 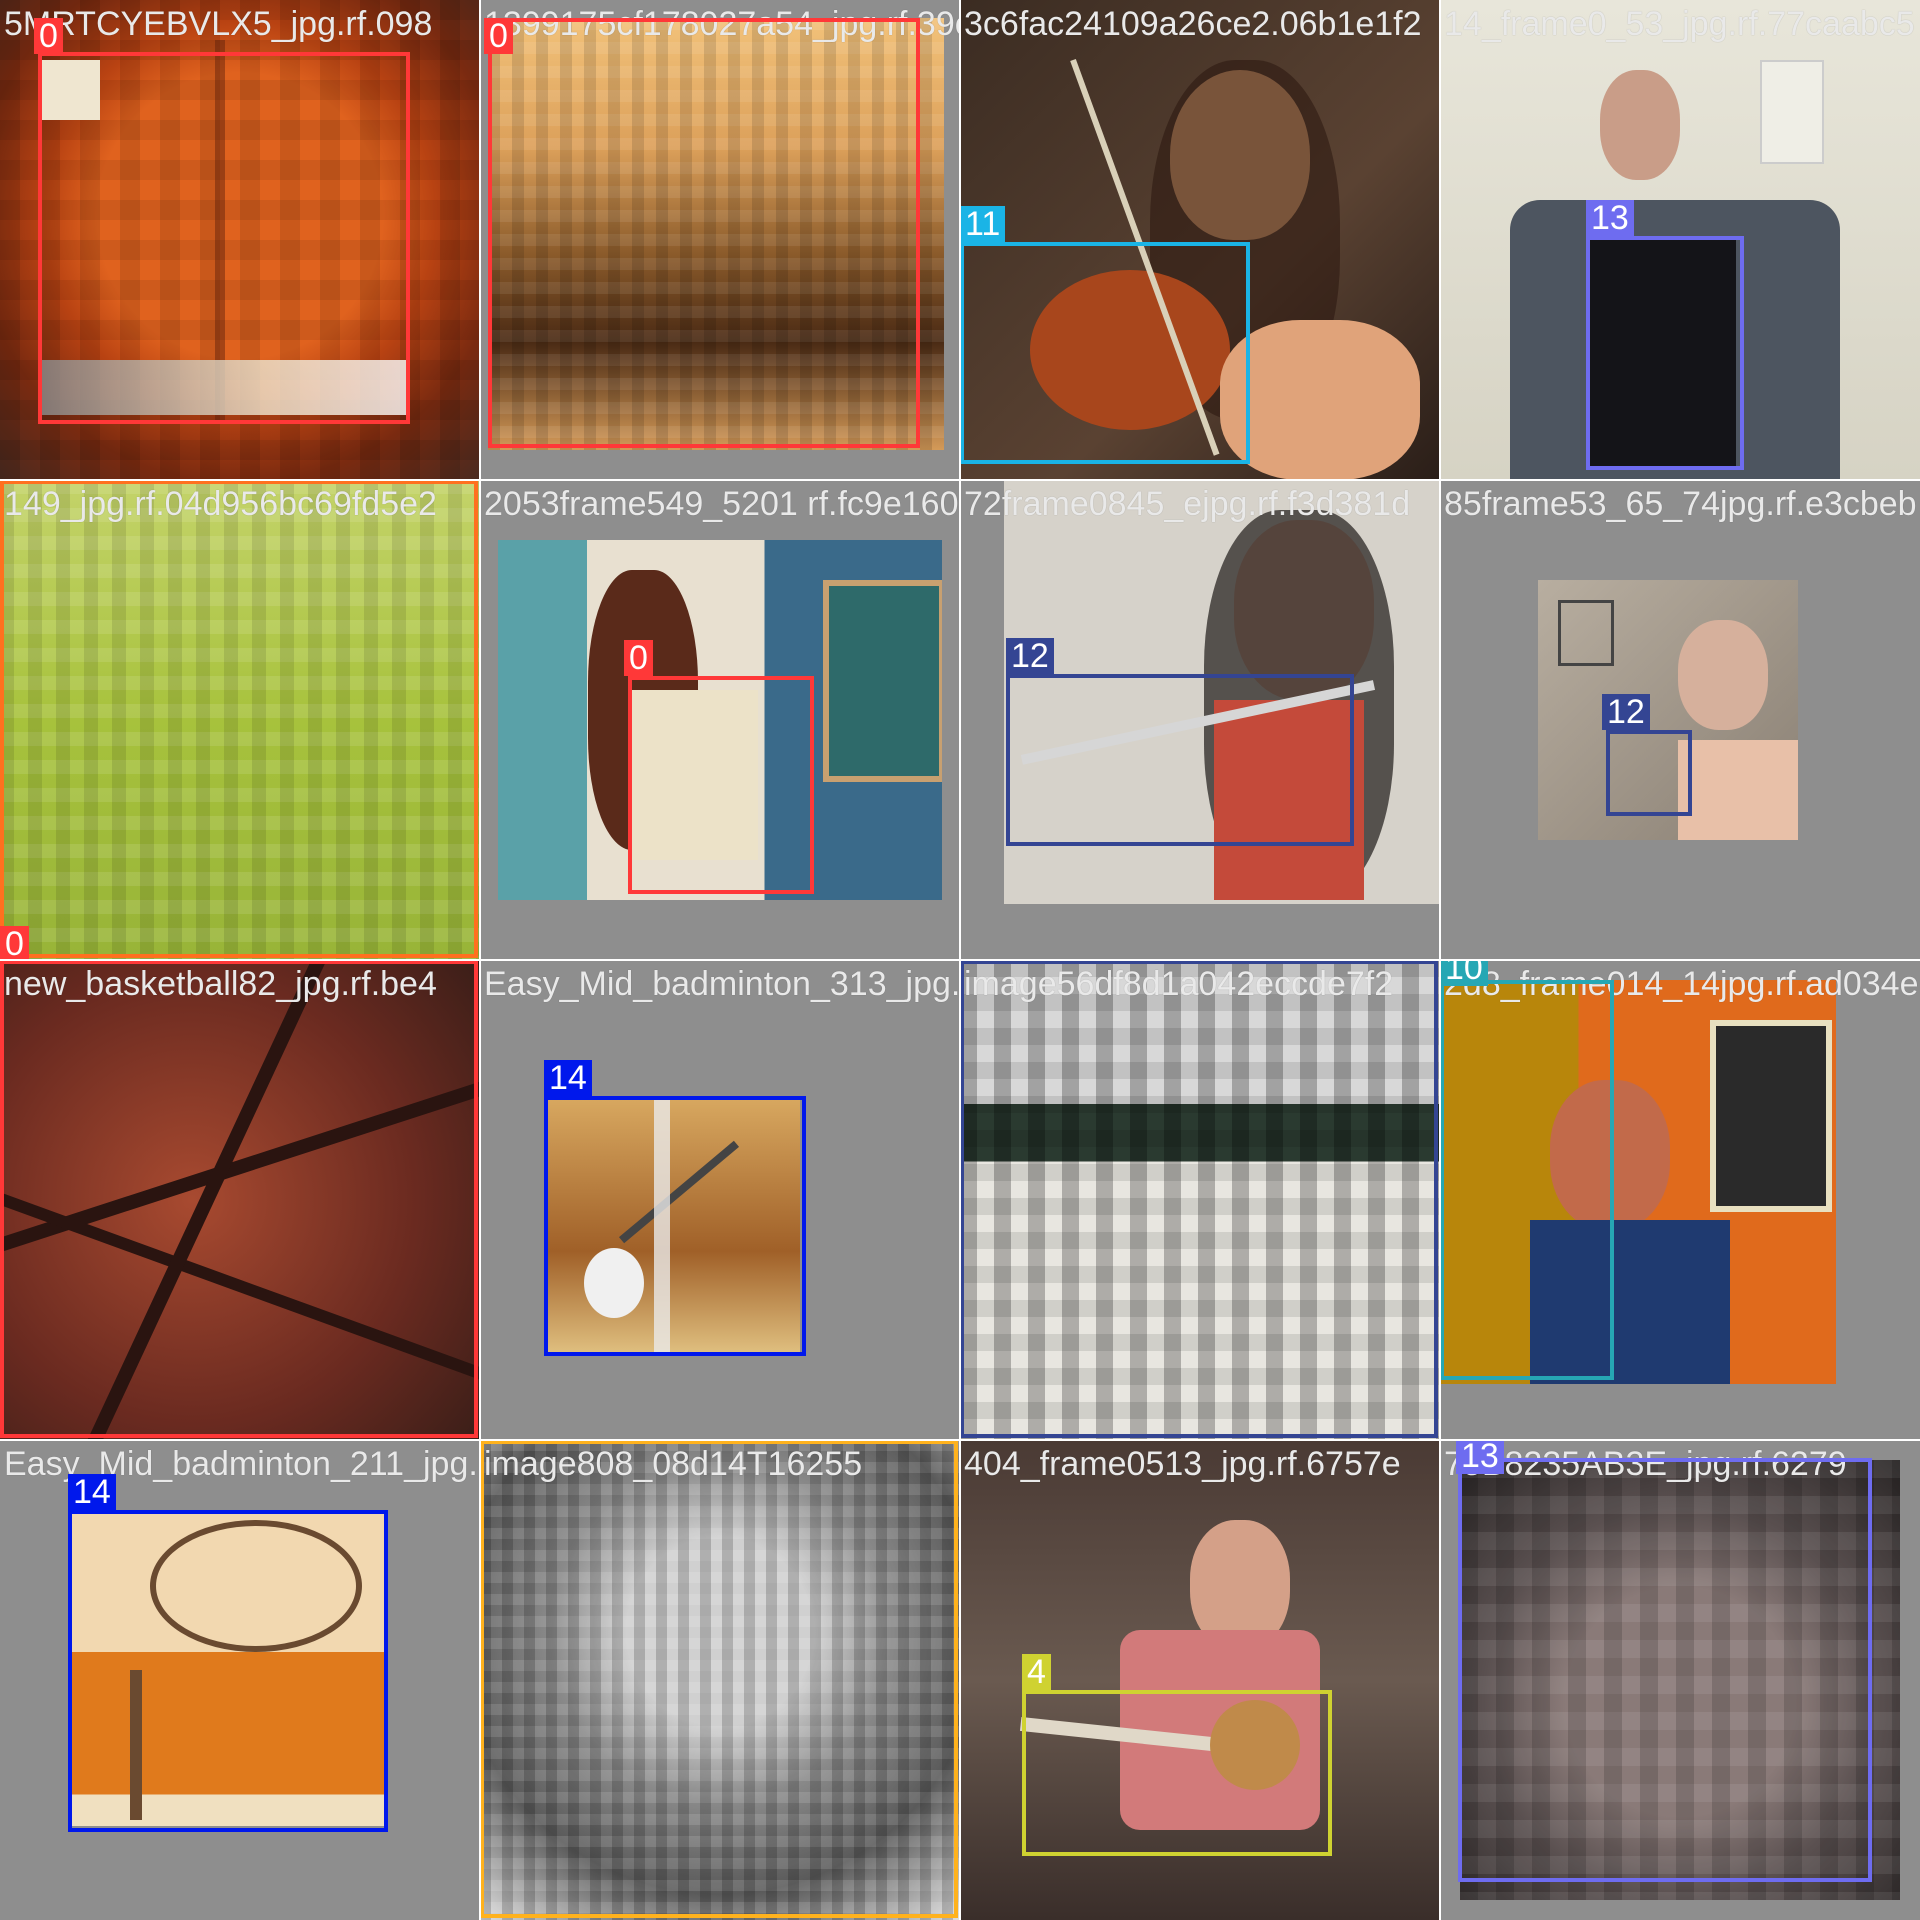 I want to click on tile-14: image808_08d14T16255 3, so click(x=720, y=1680).